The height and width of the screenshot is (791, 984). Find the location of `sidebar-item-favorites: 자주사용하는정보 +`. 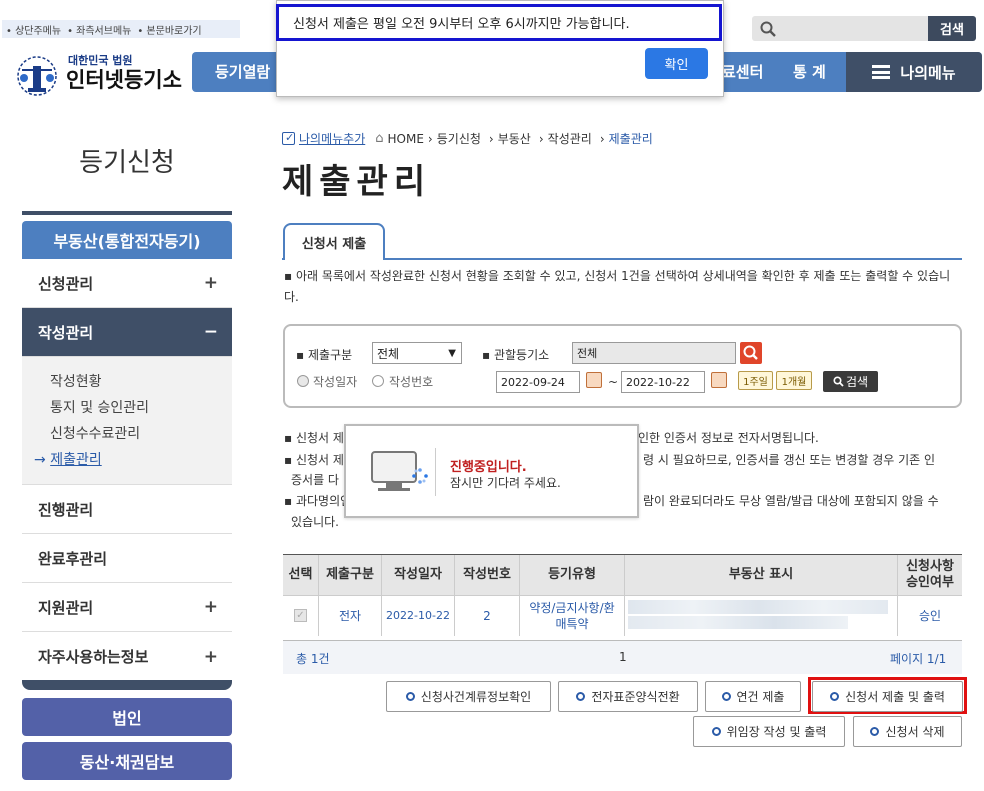

sidebar-item-favorites: 자주사용하는정보 + is located at coordinates (127, 656).